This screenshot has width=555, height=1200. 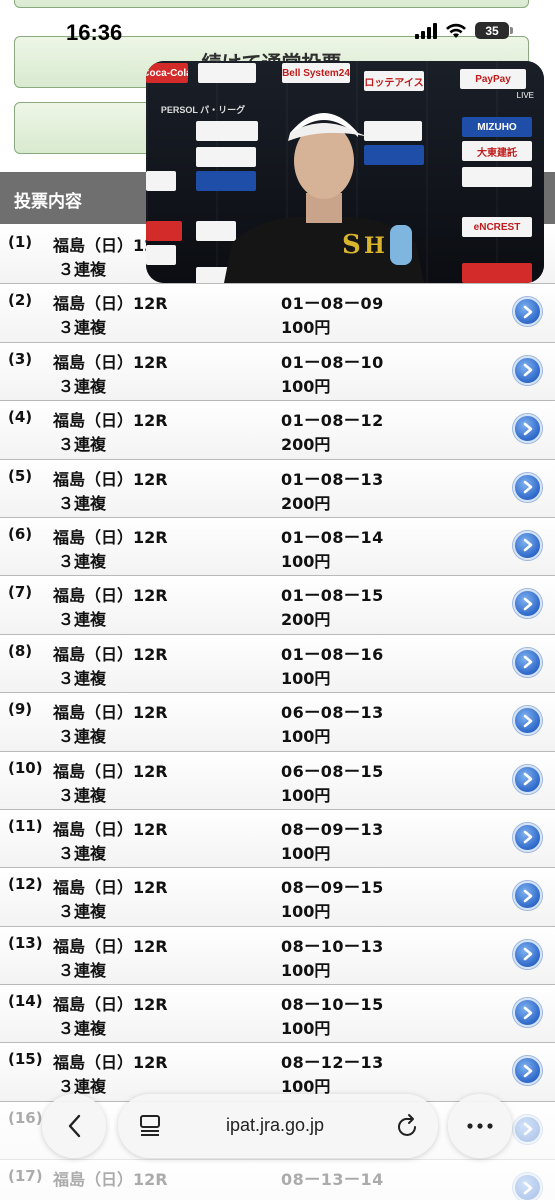 What do you see at coordinates (94, 32) in the screenshot?
I see `status-time: 16:36` at bounding box center [94, 32].